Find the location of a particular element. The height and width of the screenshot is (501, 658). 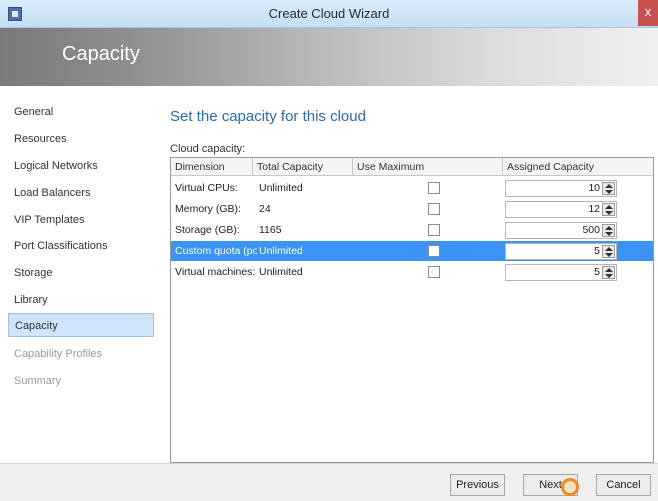

cell-dimension: Custom quota (points): is located at coordinates (216, 251).